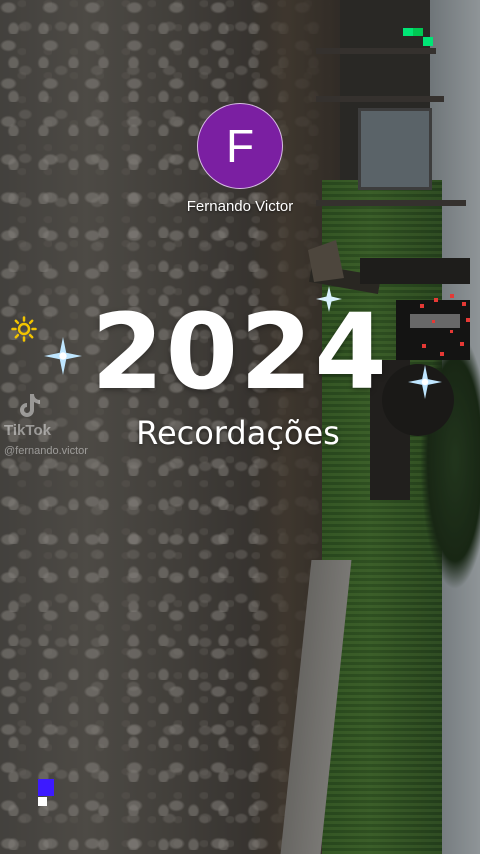 This screenshot has height=854, width=480. What do you see at coordinates (46, 451) in the screenshot?
I see `watermark-handle: @fernando.victor` at bounding box center [46, 451].